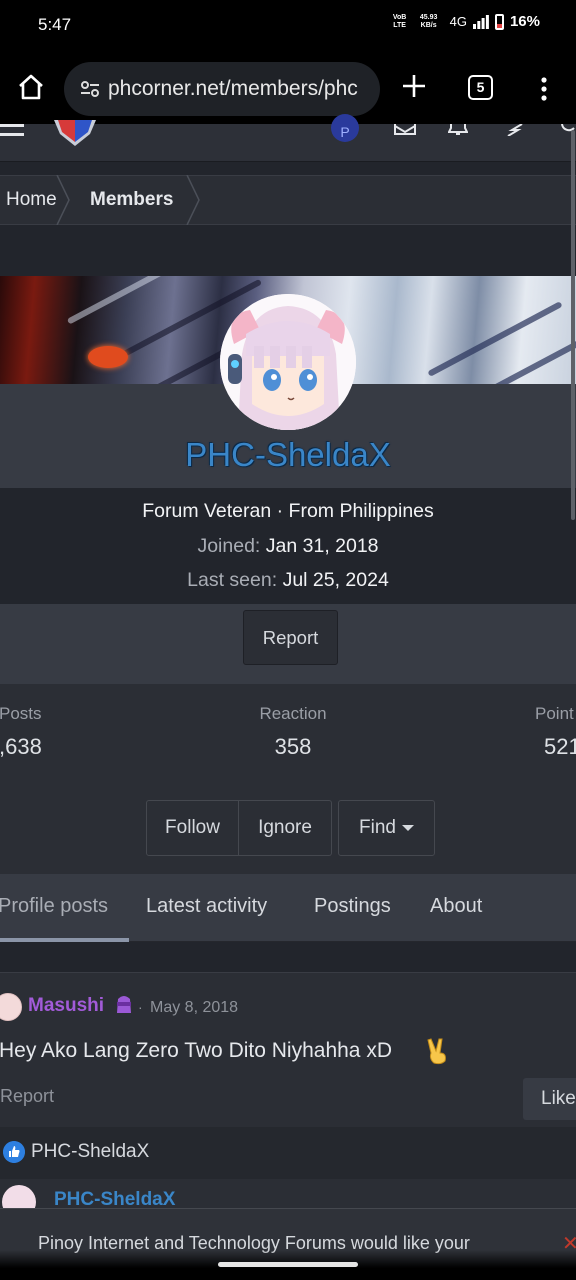 This screenshot has height=1280, width=576. What do you see at coordinates (458, 21) in the screenshot?
I see `network-type: 4G` at bounding box center [458, 21].